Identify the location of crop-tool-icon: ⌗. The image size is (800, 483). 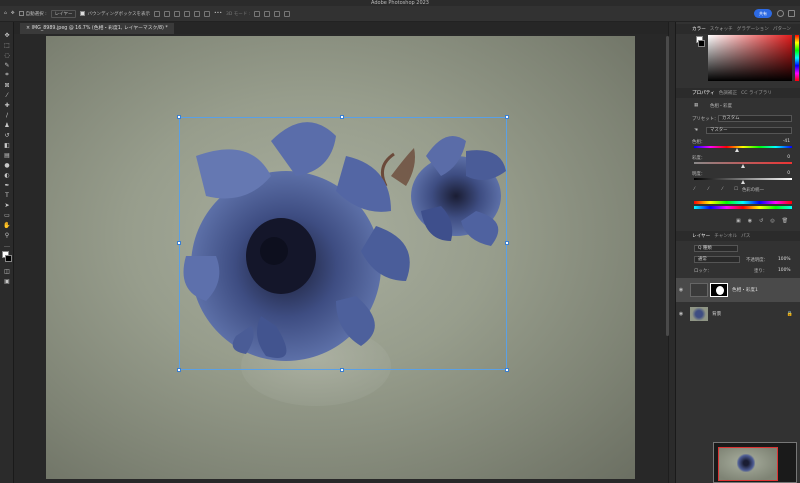
(7, 75).